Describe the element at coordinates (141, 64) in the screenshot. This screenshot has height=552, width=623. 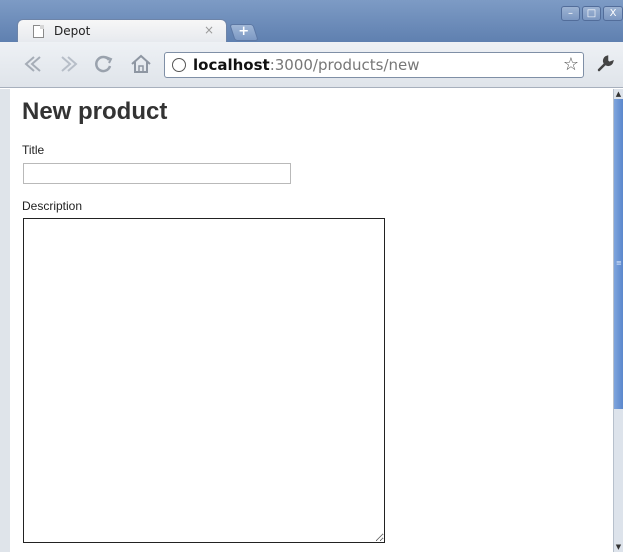
I see `home-icon` at that location.